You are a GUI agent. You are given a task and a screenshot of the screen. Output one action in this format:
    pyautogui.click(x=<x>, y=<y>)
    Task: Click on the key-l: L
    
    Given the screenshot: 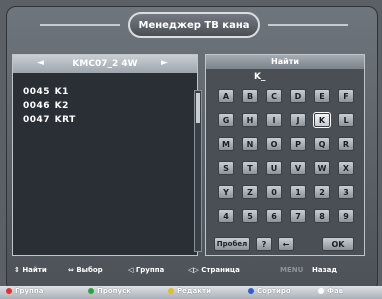 What is the action you would take?
    pyautogui.click(x=346, y=120)
    